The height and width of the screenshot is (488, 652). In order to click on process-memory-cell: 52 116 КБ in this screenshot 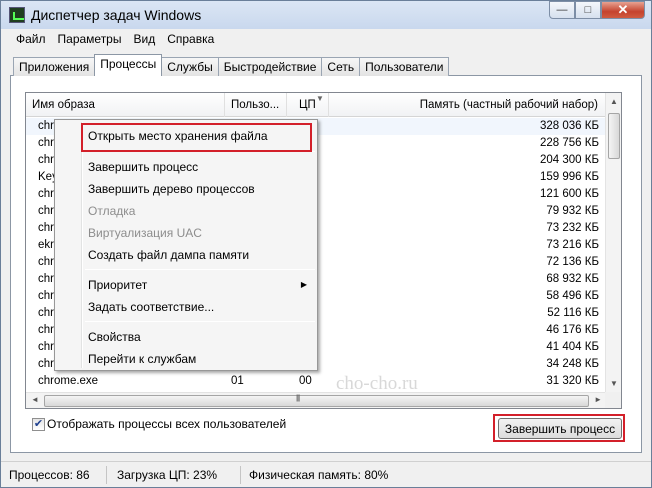, I will do `click(573, 313)`.